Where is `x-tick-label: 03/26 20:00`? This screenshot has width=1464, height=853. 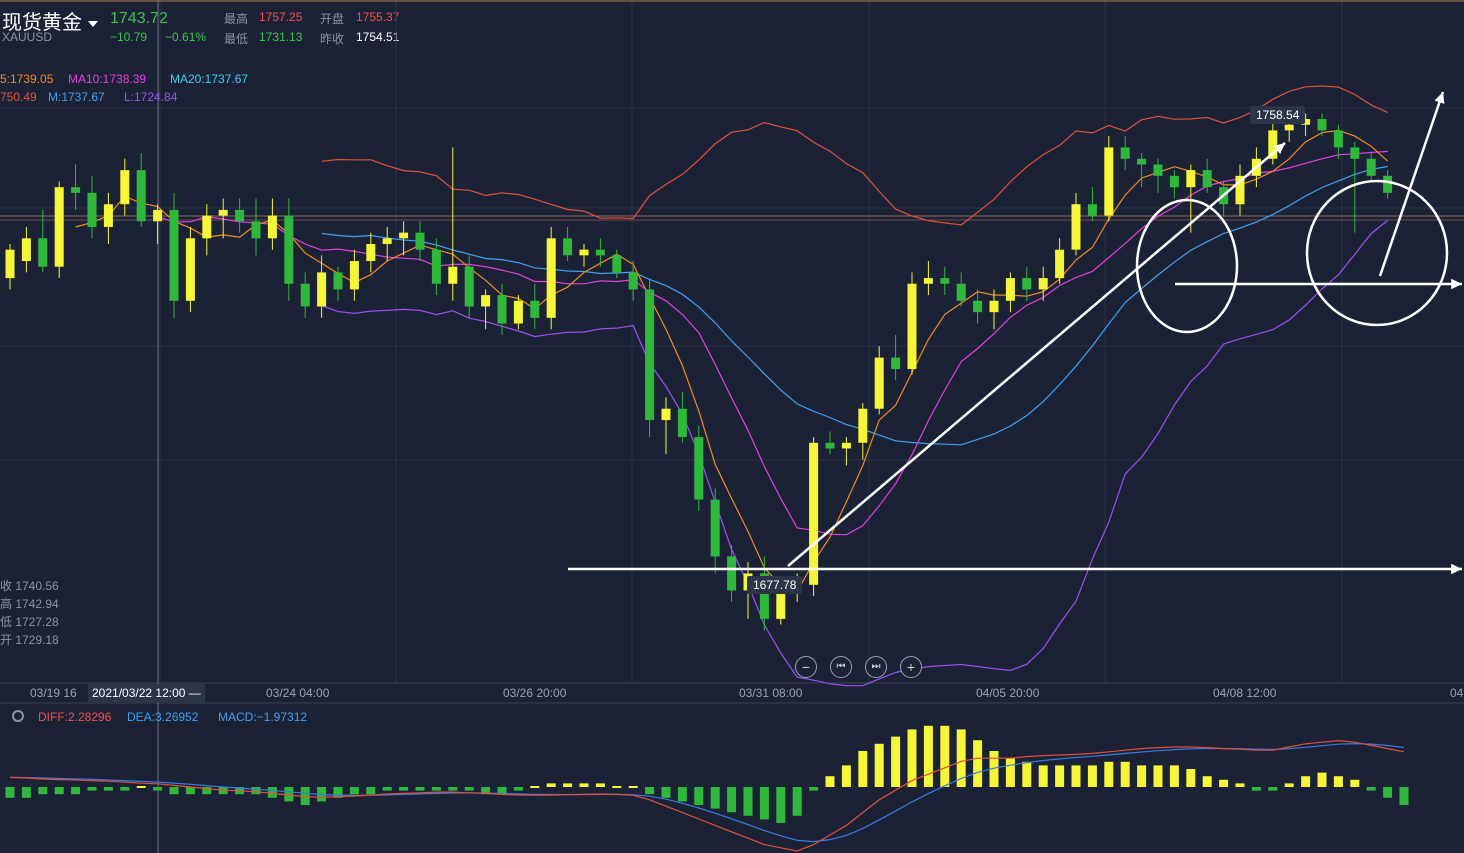
x-tick-label: 03/26 20:00 is located at coordinates (535, 693).